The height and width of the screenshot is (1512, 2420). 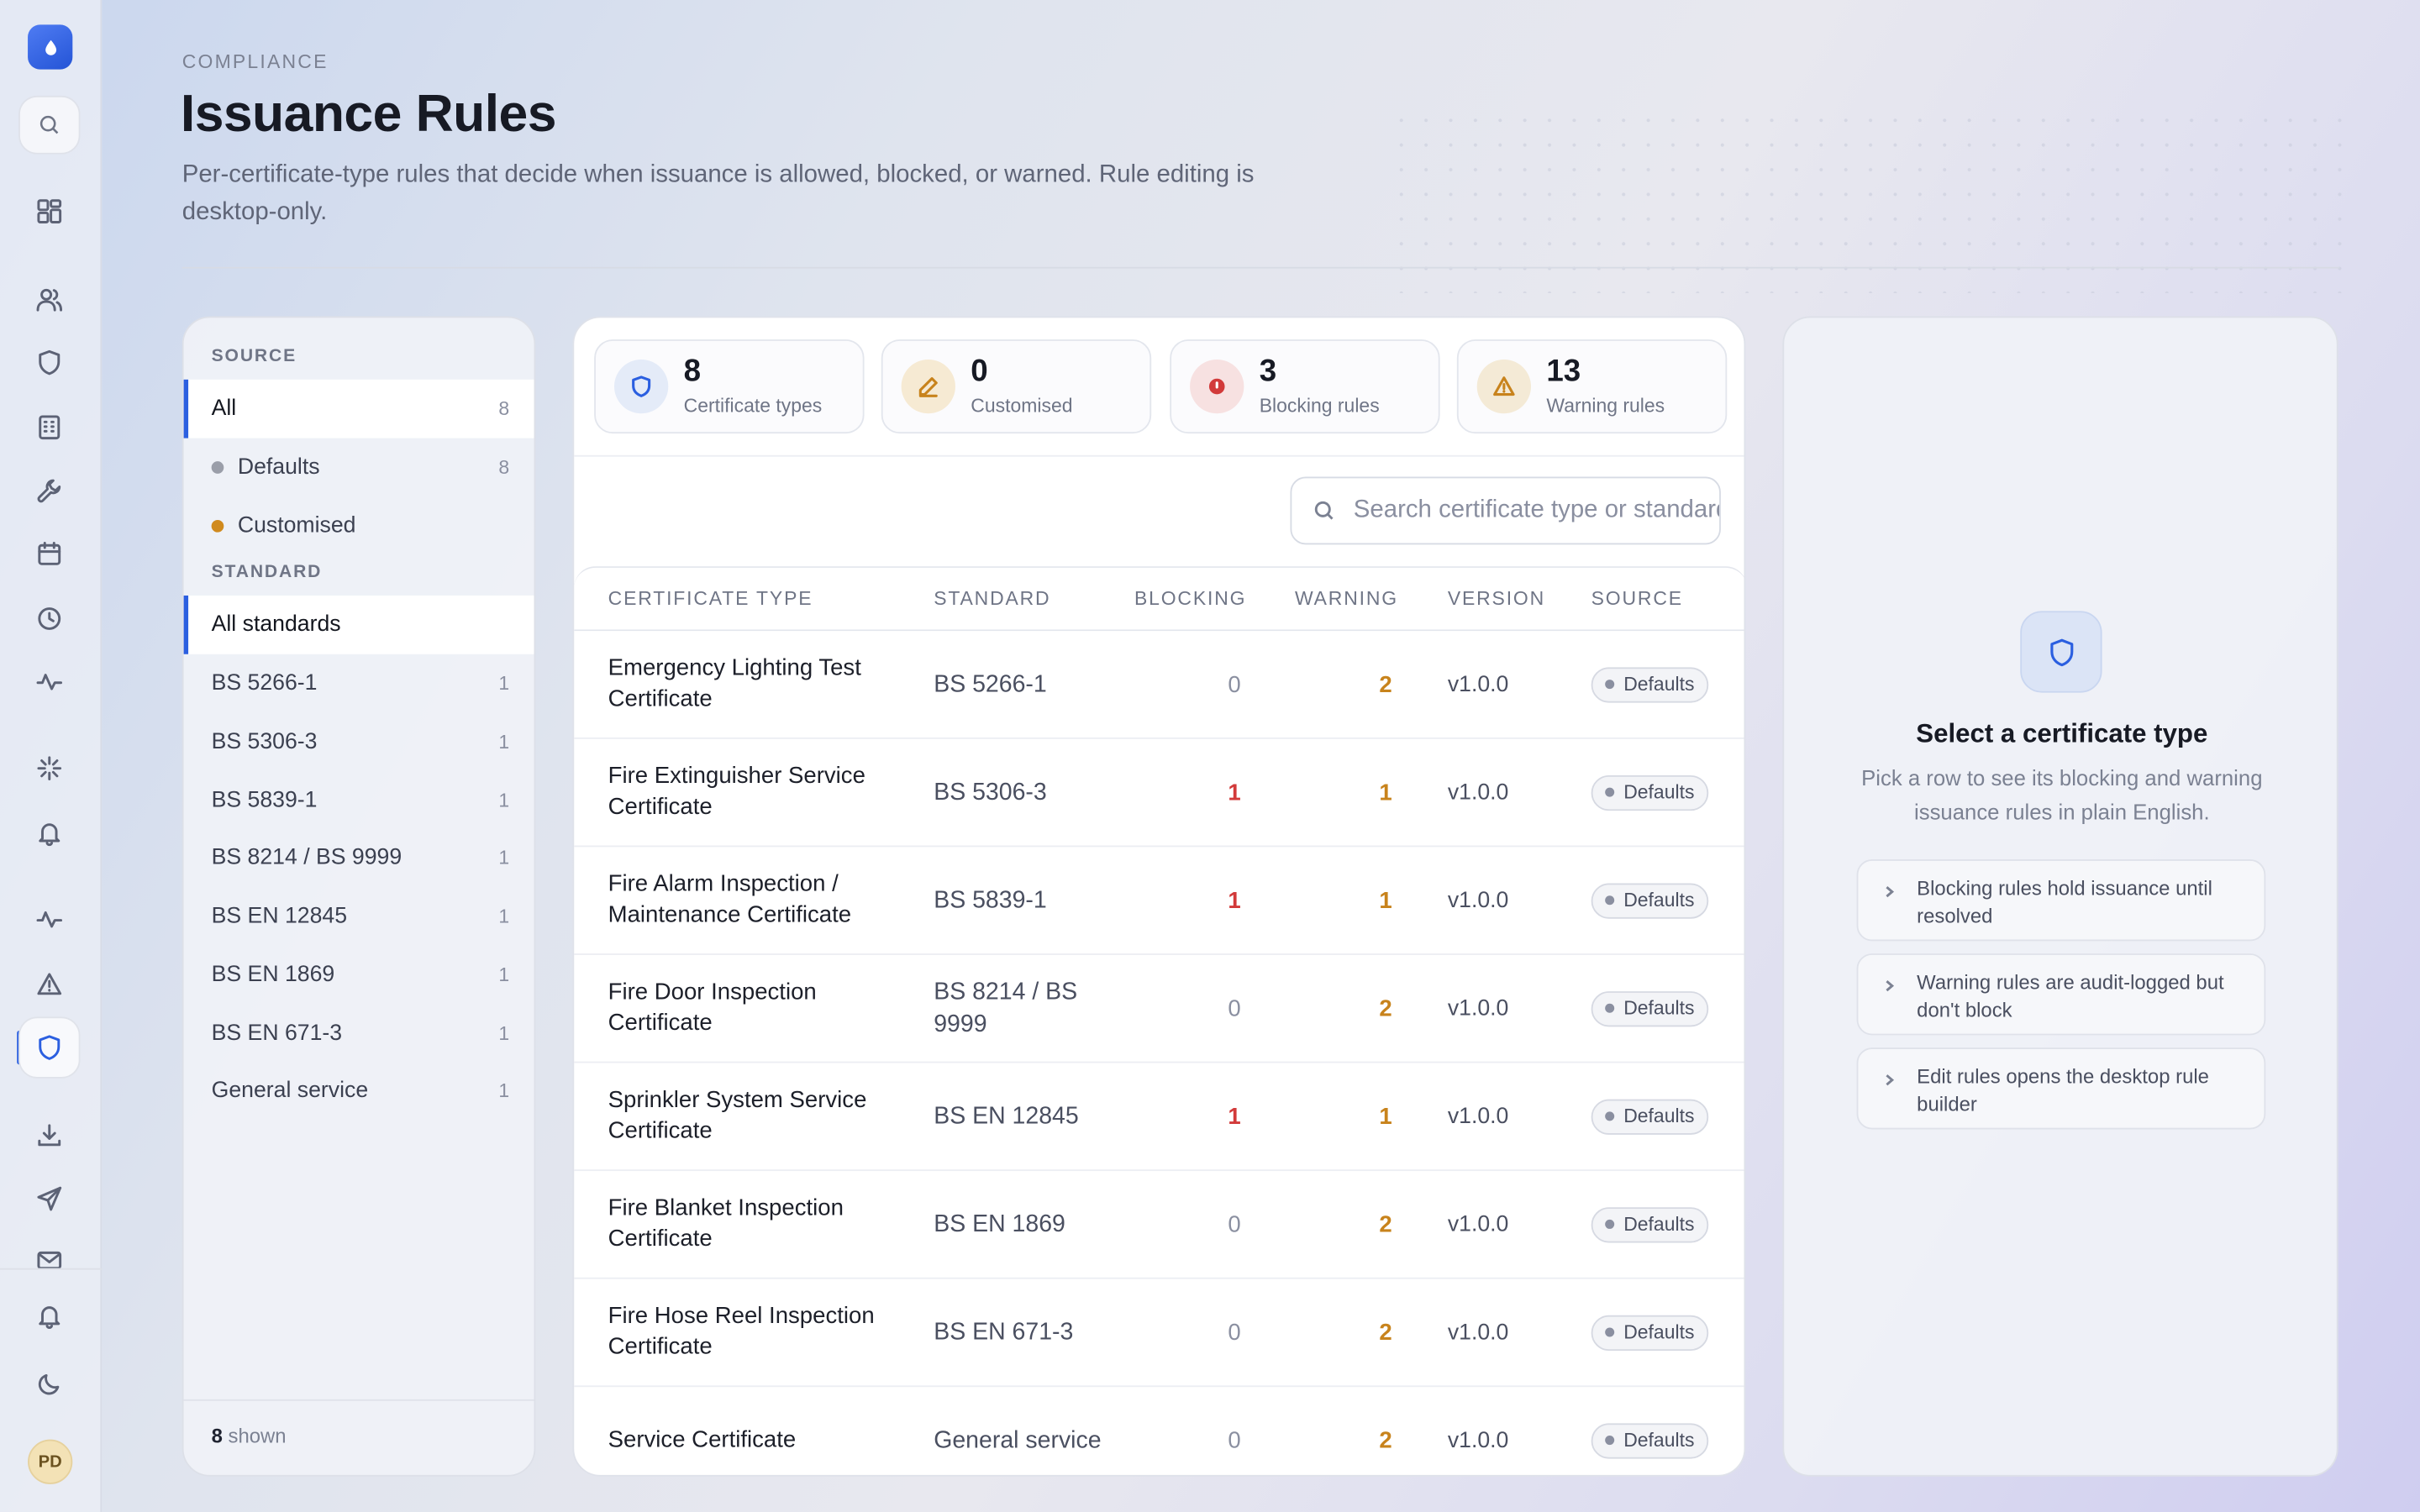 What do you see at coordinates (1346, 599) in the screenshot?
I see `column-header-warning: WARNING` at bounding box center [1346, 599].